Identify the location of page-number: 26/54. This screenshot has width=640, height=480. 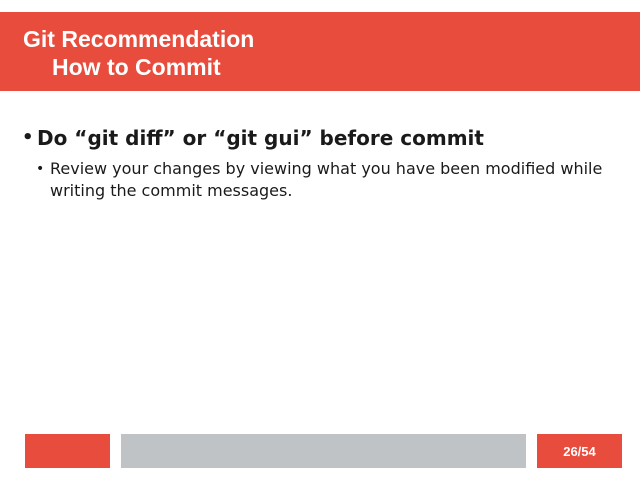
(579, 451).